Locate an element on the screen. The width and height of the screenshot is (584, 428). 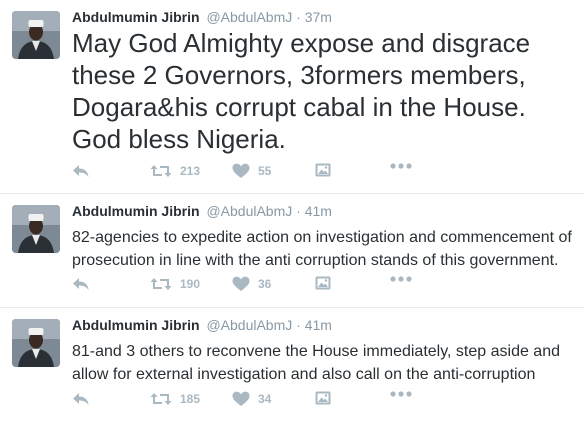
retweet-count: 213 is located at coordinates (190, 171).